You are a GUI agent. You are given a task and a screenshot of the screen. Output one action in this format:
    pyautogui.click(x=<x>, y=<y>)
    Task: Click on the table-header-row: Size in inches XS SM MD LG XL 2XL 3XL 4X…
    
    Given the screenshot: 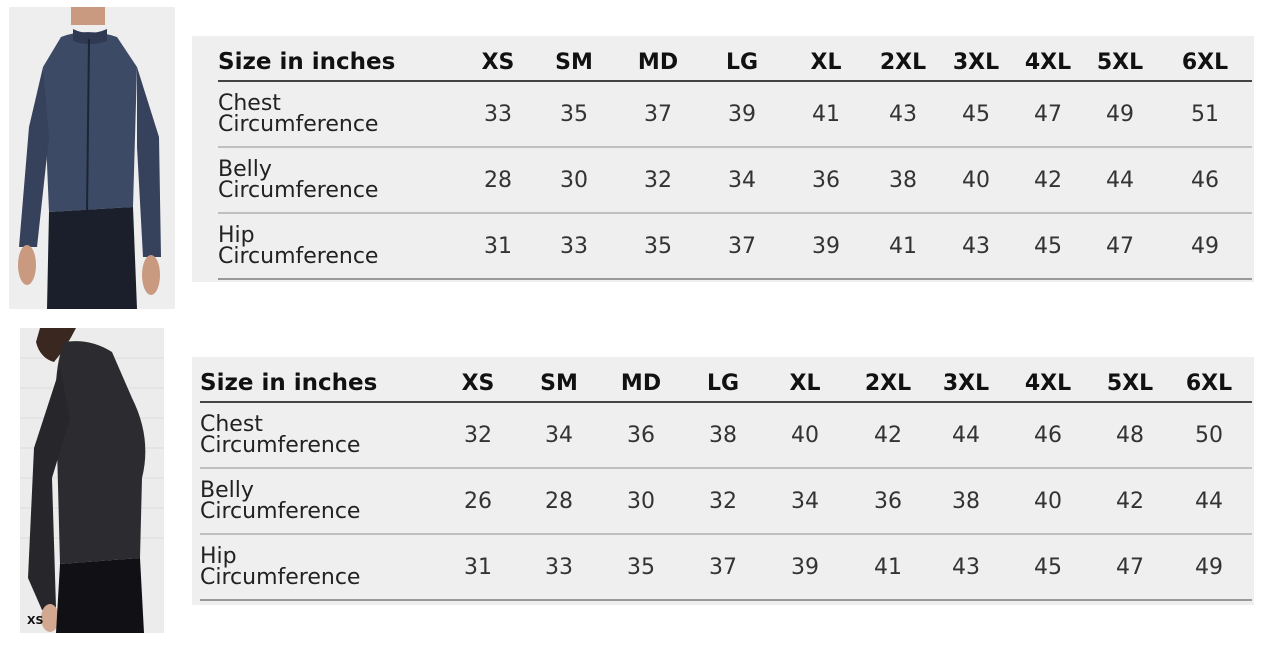 What is the action you would take?
    pyautogui.click(x=726, y=384)
    